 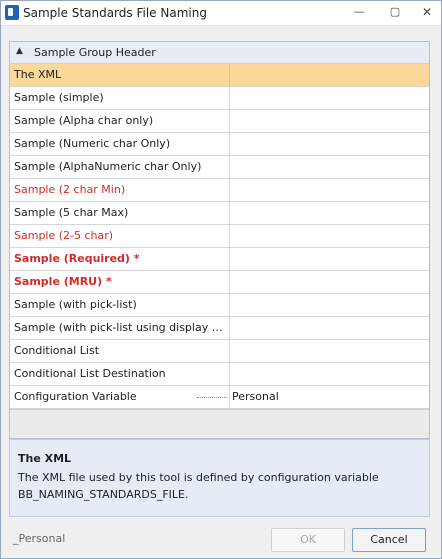 I want to click on property-name: Sample (Numeric char Only), so click(x=120, y=144).